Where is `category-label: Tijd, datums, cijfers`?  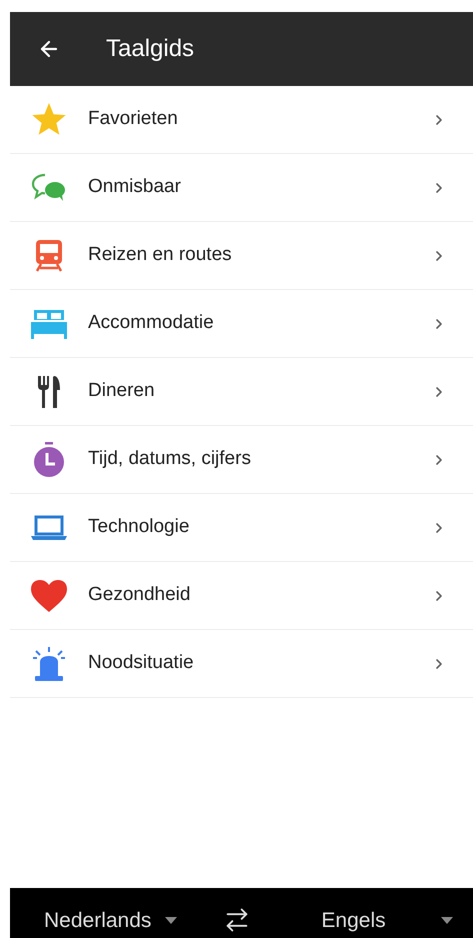
category-label: Tijd, datums, cijfers is located at coordinates (170, 459).